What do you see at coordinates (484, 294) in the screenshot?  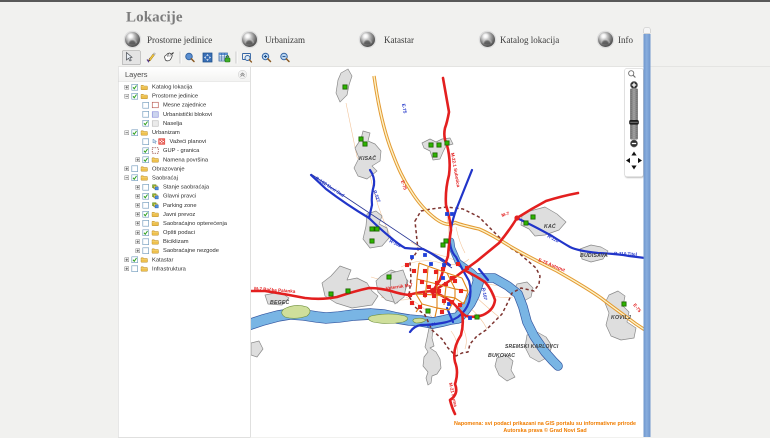 I see `svg-text: R-107` at bounding box center [484, 294].